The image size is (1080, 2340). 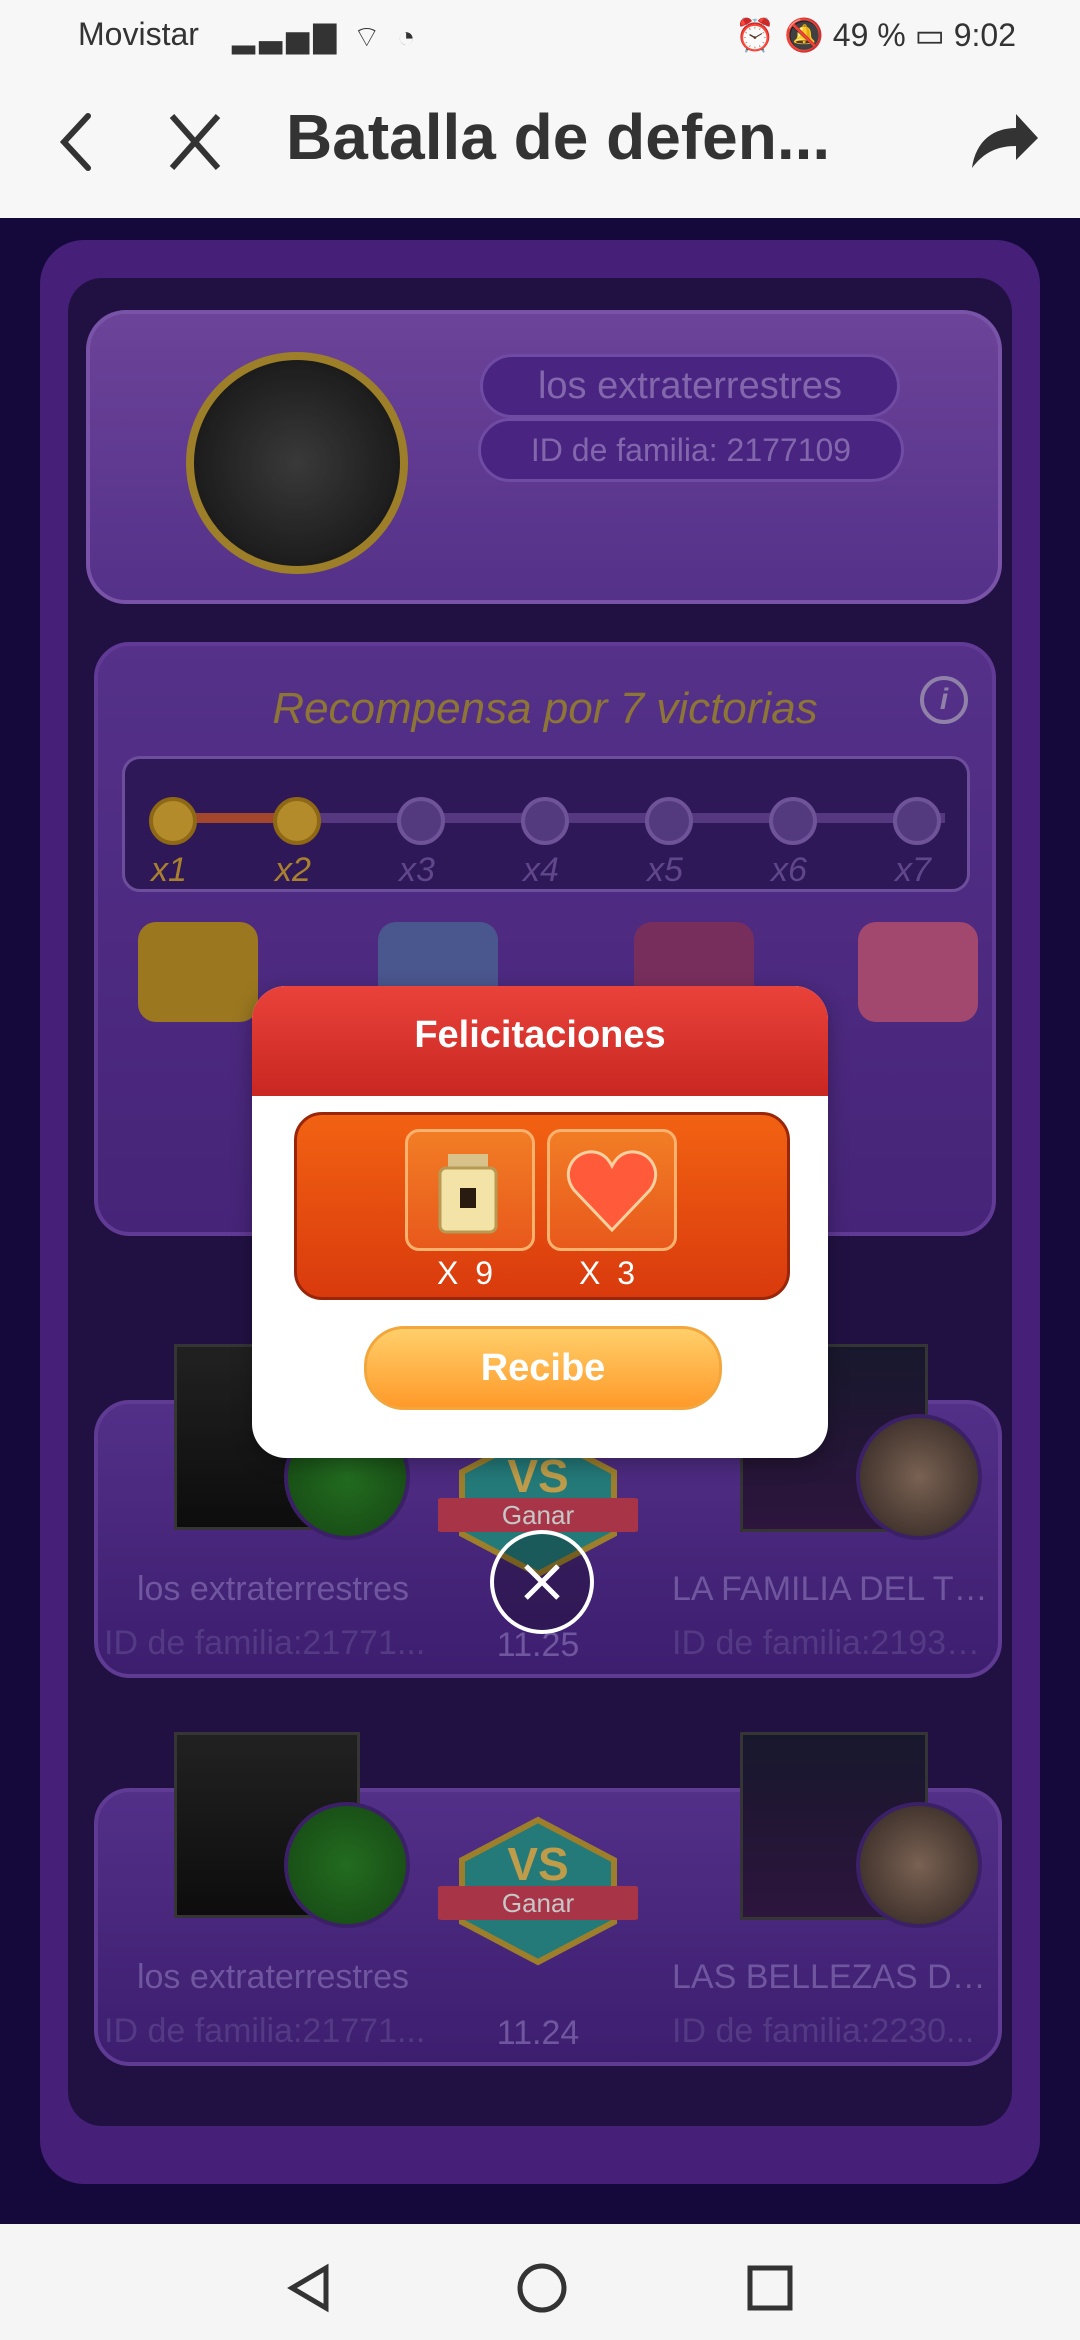 I want to click on reward-modal: Felicitaciones X 9 X 3 Recibe, so click(x=540, y=1222).